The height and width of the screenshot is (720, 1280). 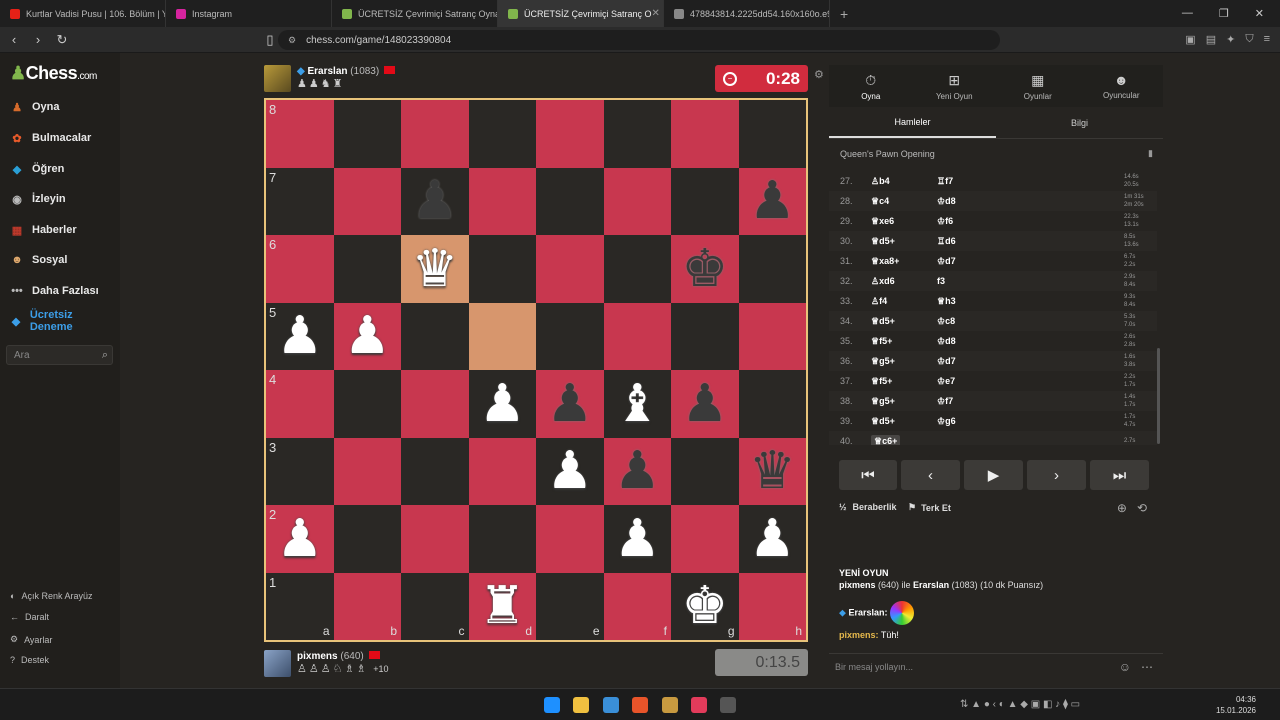 What do you see at coordinates (1267, 39) in the screenshot?
I see `menu-icon: ≡` at bounding box center [1267, 39].